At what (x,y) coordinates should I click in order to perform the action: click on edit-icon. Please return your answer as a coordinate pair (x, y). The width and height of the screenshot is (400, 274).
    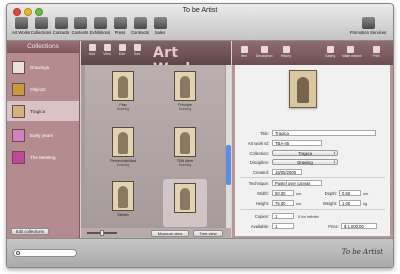
    Looking at the image, I should click on (122, 47).